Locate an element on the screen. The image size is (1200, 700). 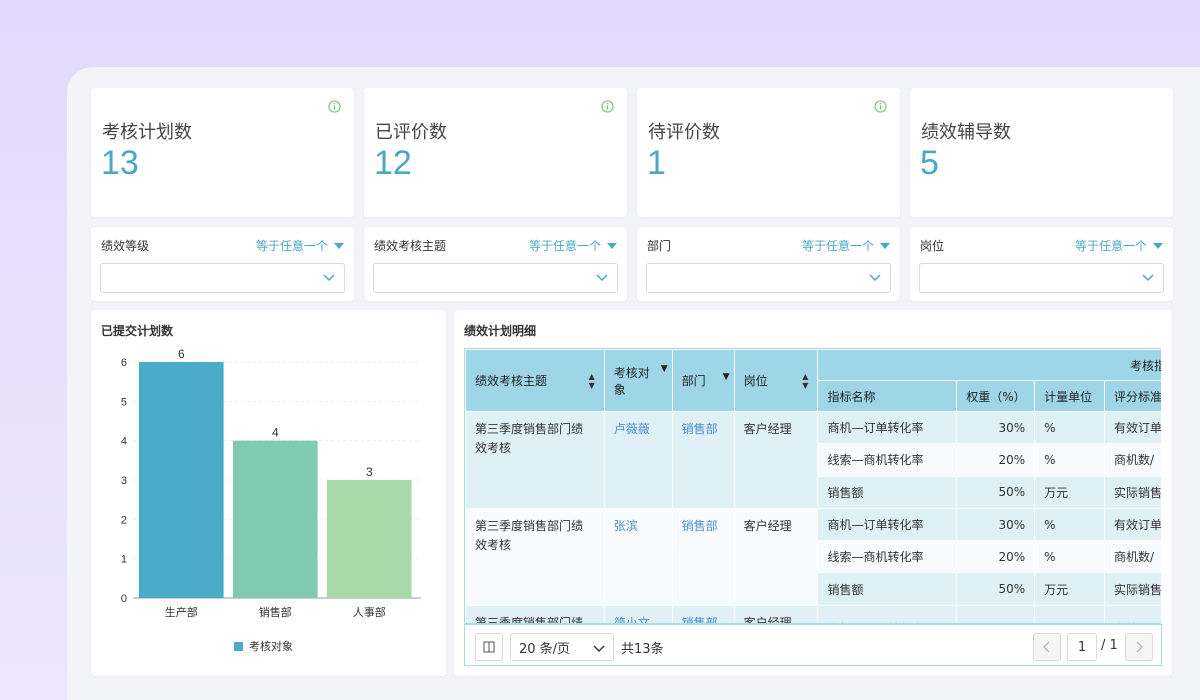
columns-icon is located at coordinates (489, 647).